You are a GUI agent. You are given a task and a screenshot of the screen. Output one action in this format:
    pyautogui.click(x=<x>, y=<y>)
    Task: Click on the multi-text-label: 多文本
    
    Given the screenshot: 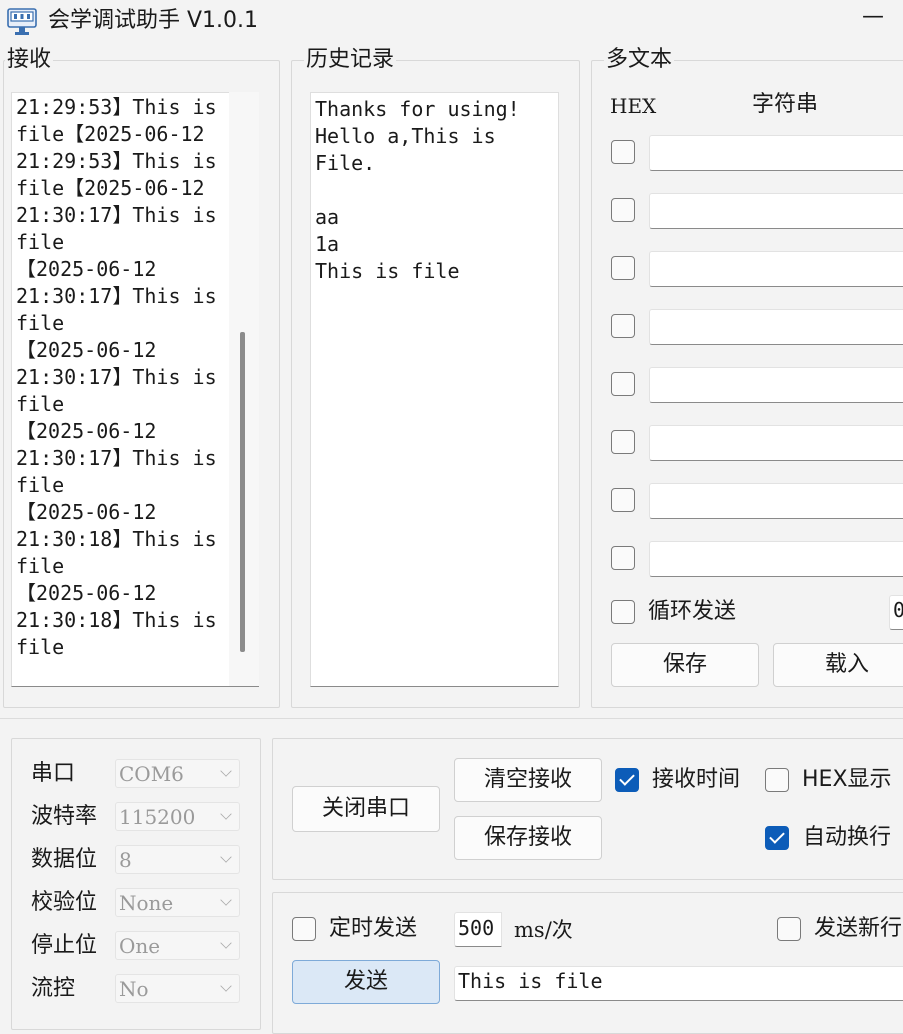 What is the action you would take?
    pyautogui.click(x=639, y=60)
    